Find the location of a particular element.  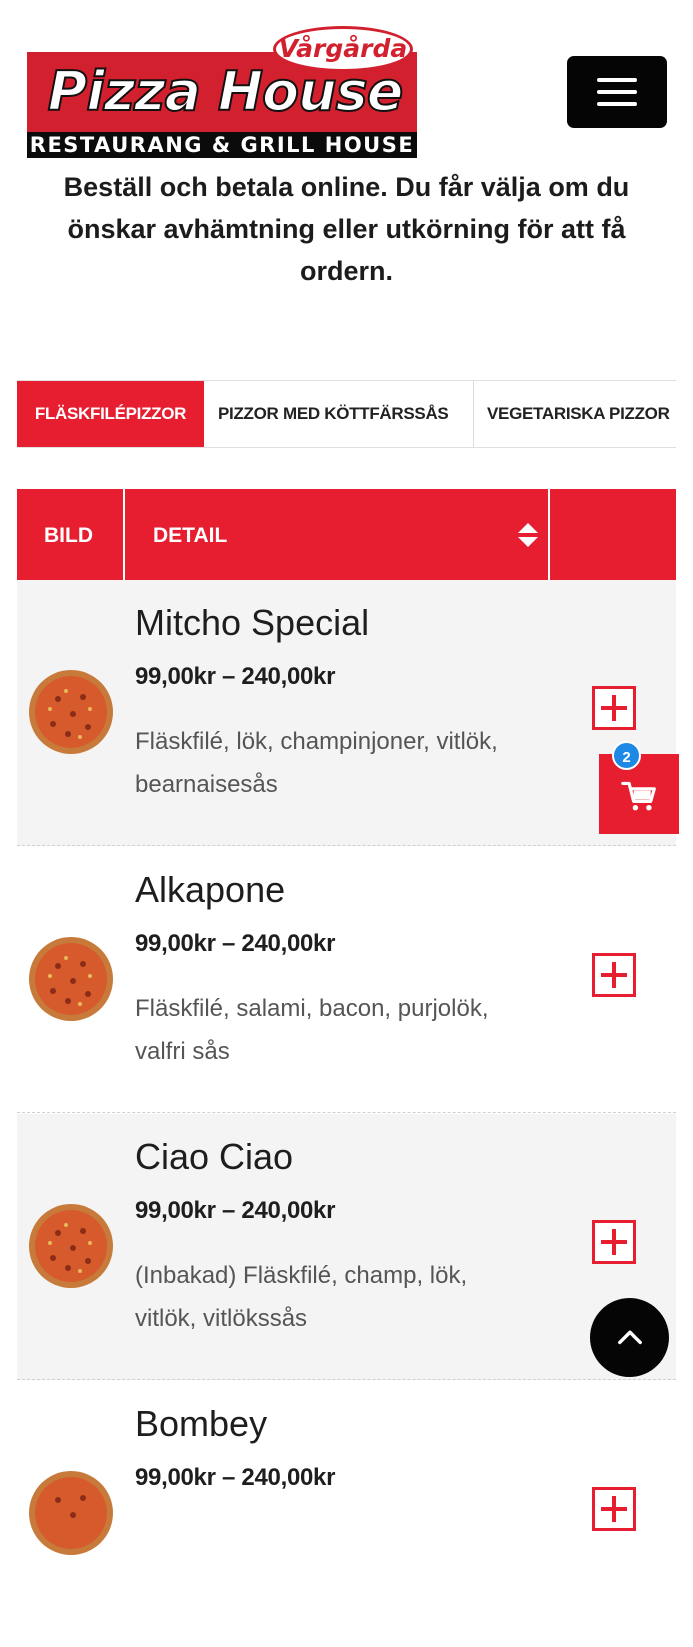

scroll-to-top-button is located at coordinates (629, 1337).